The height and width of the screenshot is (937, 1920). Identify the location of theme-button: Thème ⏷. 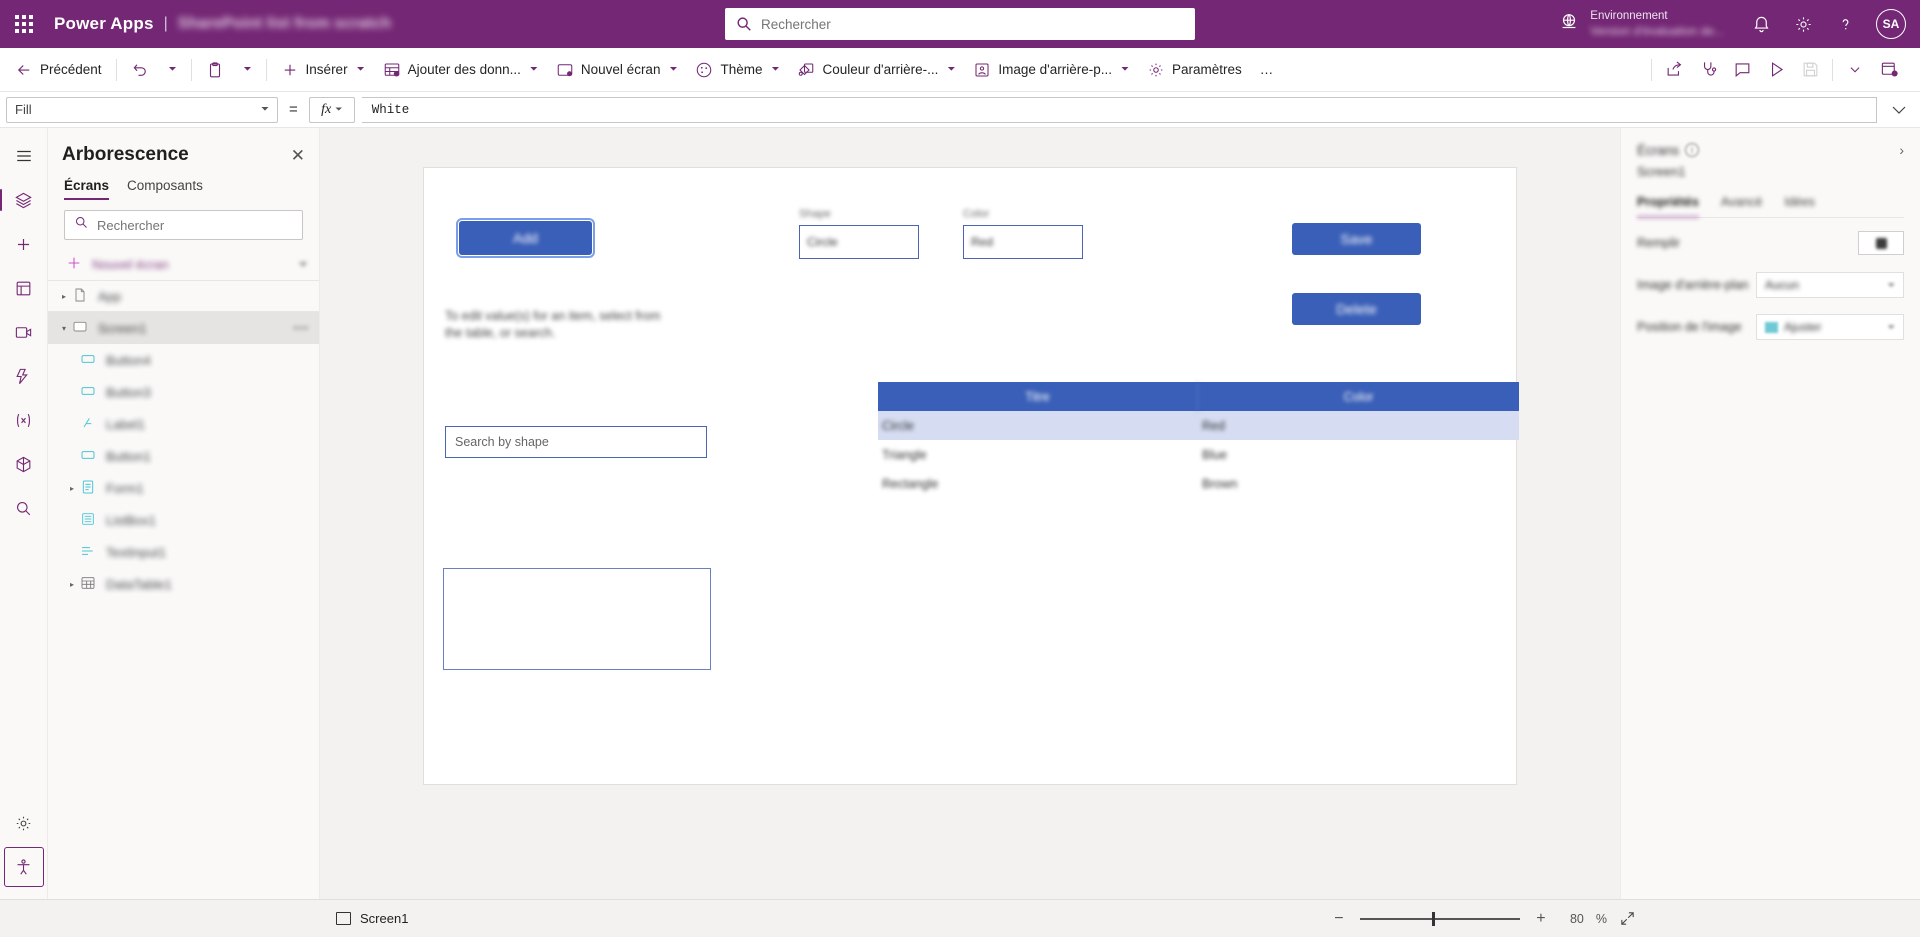
(737, 70).